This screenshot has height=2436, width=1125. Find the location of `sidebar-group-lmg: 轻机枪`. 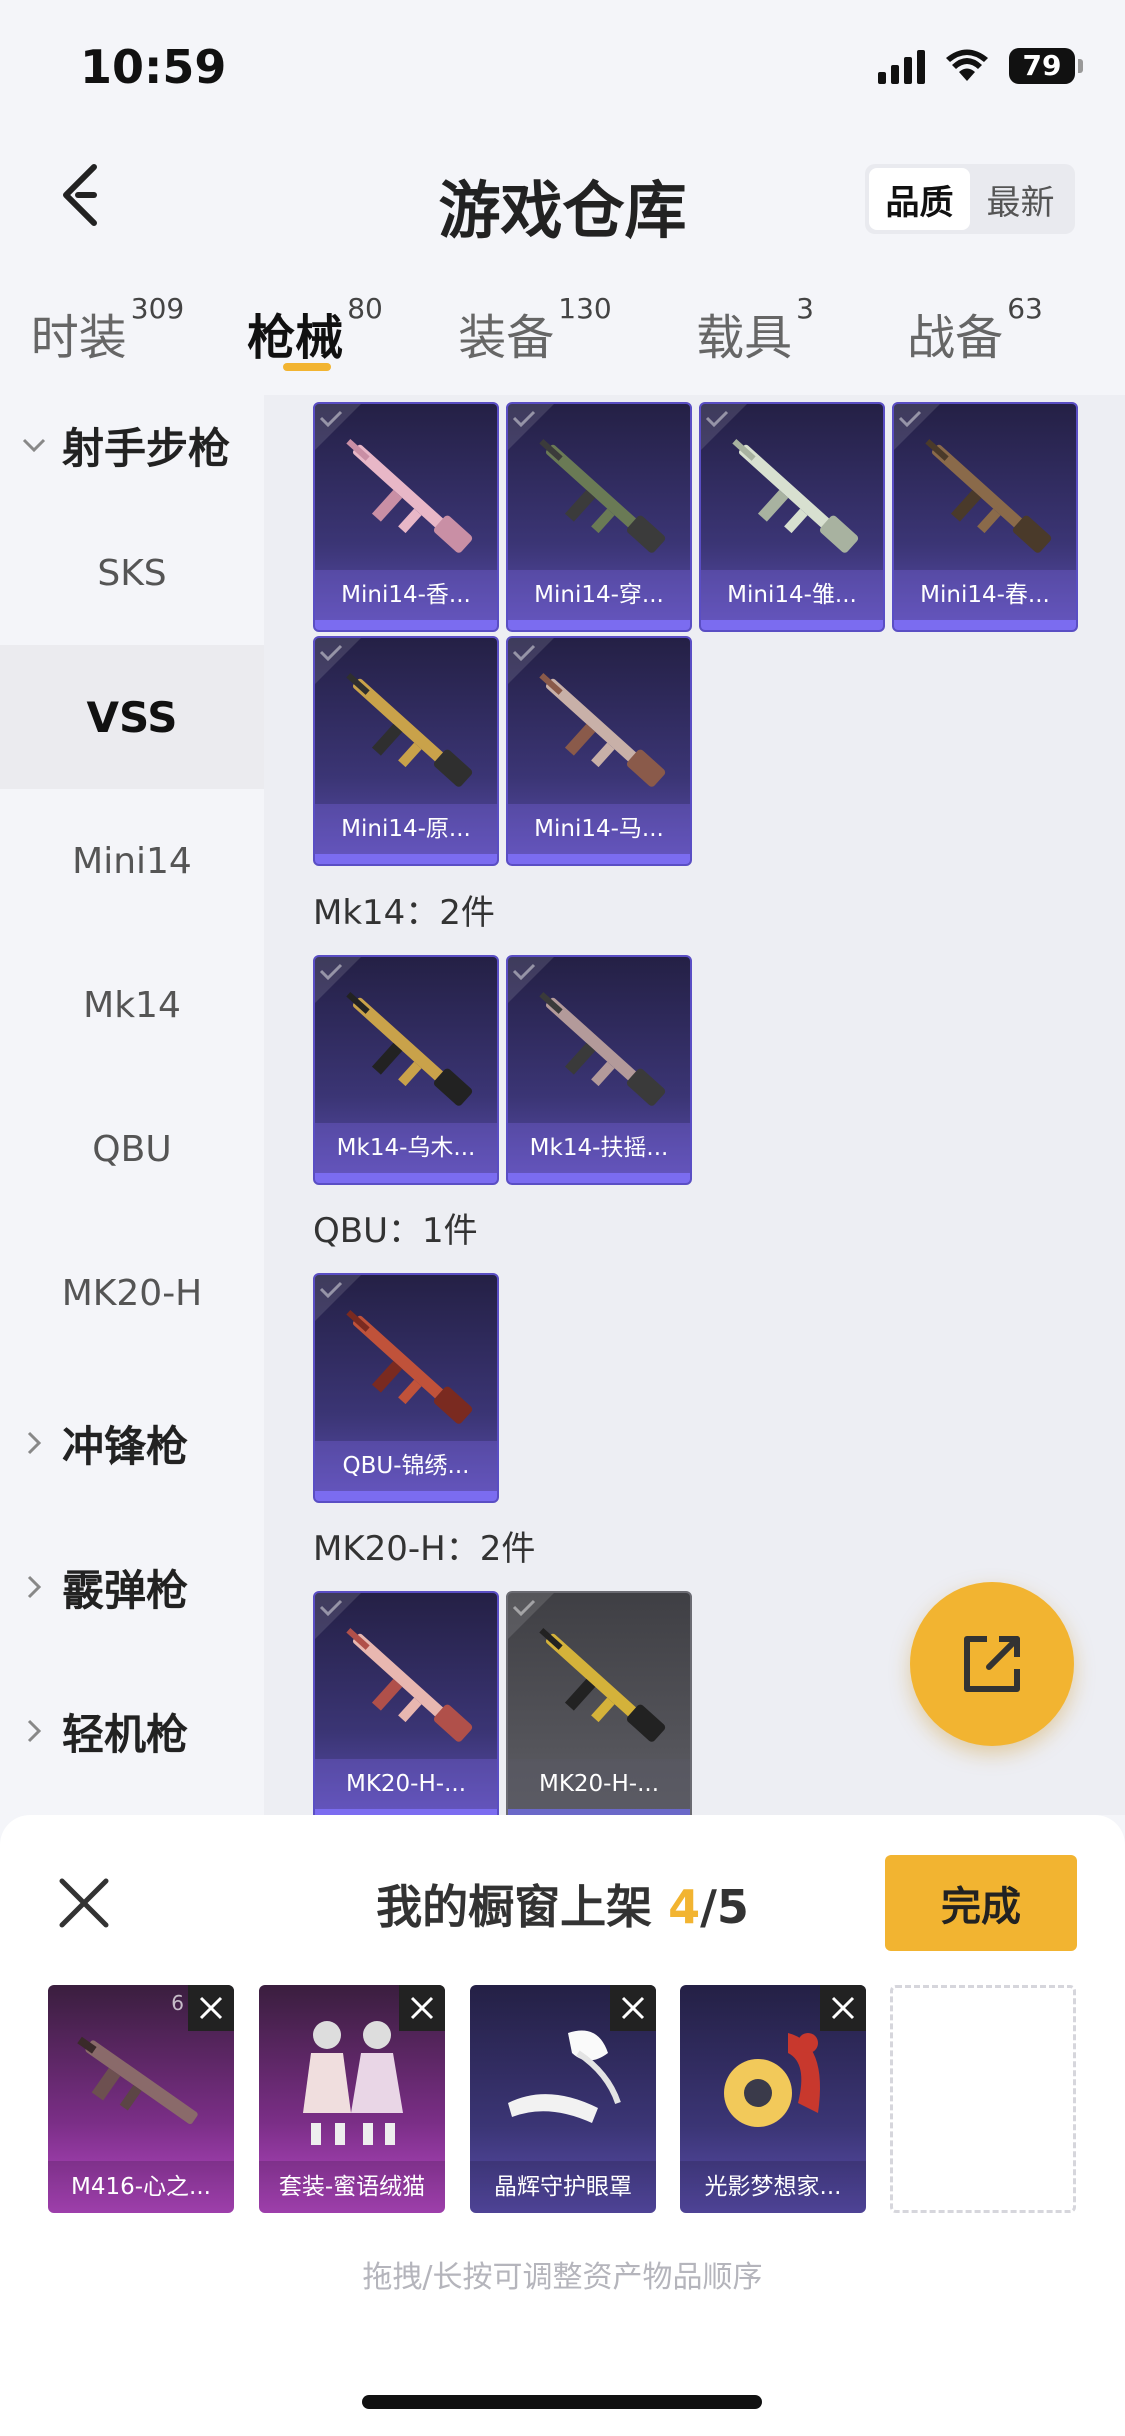

sidebar-group-lmg: 轻机枪 is located at coordinates (132, 1731).